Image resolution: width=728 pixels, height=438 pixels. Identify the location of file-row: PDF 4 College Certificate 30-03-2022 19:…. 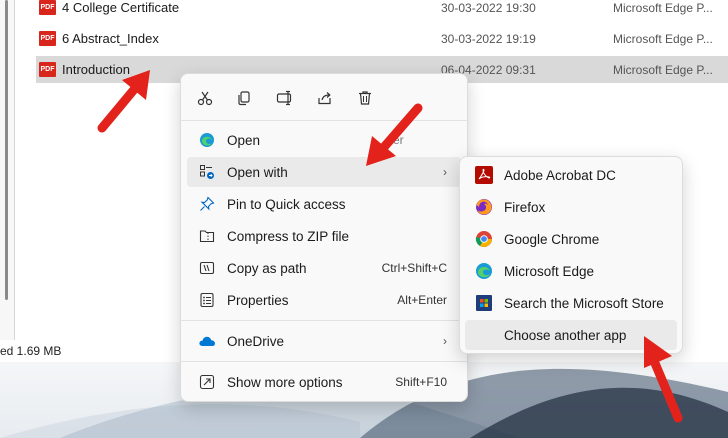
(382, 10).